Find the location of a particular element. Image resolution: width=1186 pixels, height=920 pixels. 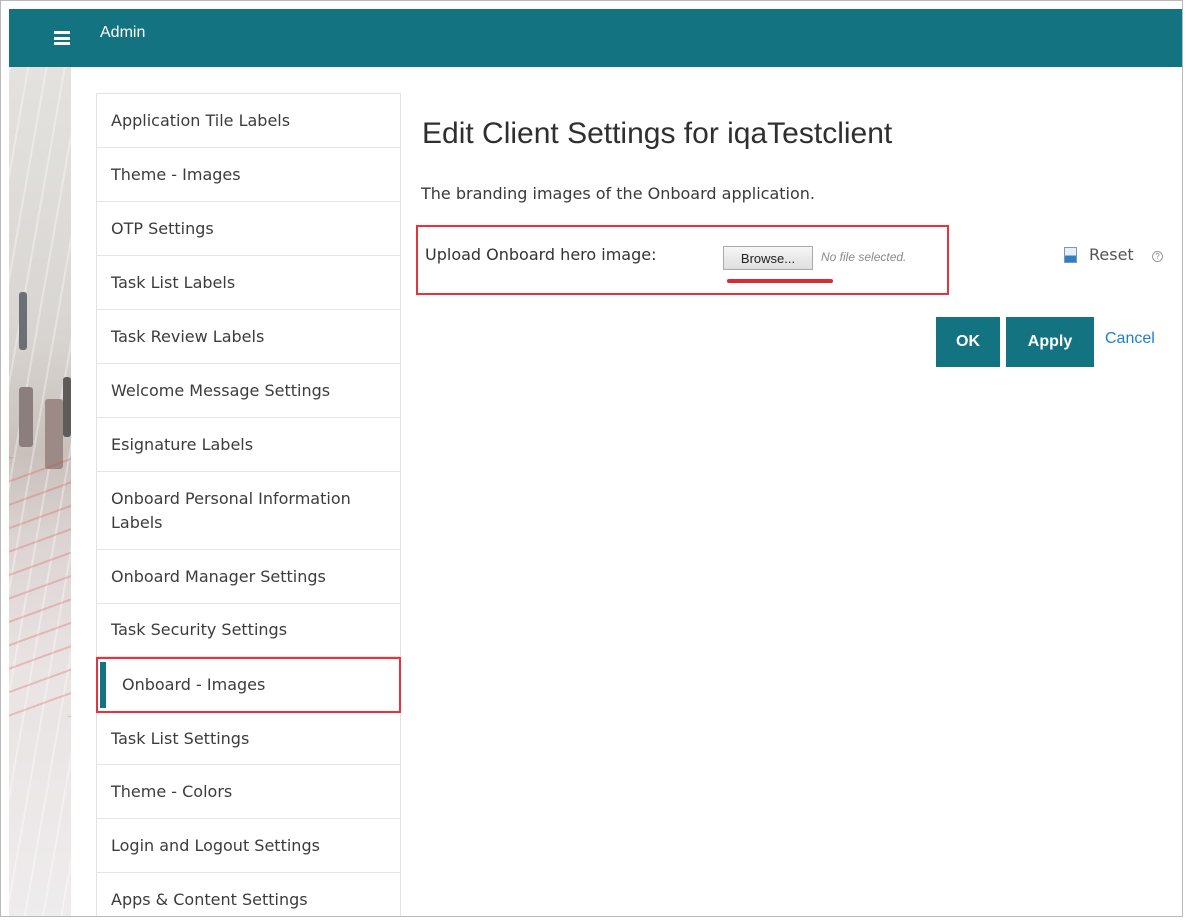

cancel-link: Cancel is located at coordinates (1130, 339).